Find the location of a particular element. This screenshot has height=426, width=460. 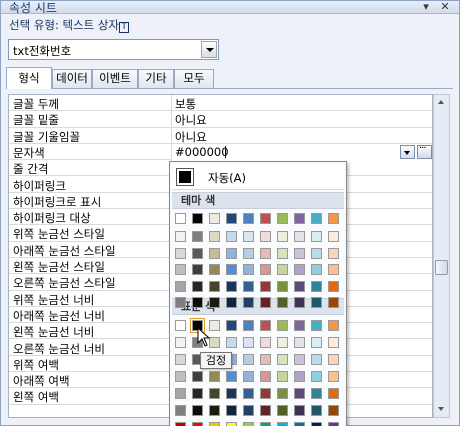

tab-all: 모두 is located at coordinates (194, 78).